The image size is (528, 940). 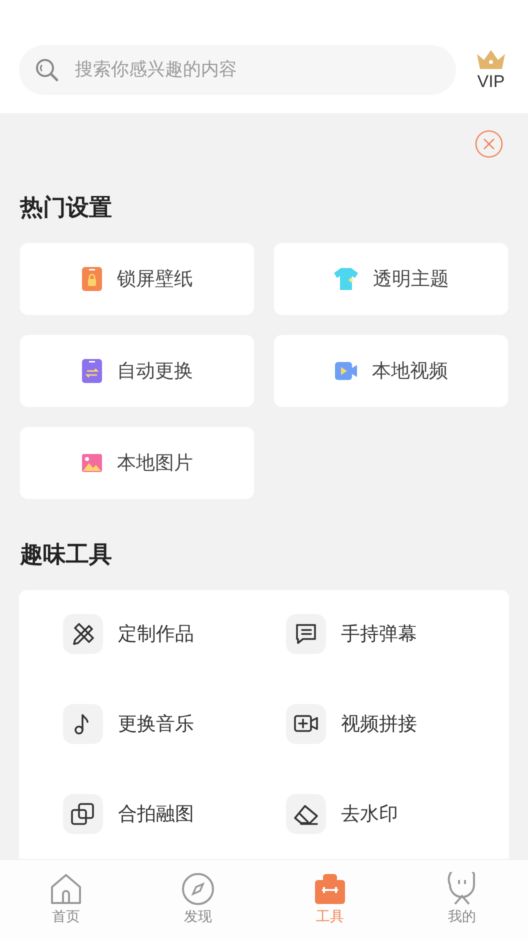 I want to click on section-title: 趣味工具, so click(x=66, y=555).